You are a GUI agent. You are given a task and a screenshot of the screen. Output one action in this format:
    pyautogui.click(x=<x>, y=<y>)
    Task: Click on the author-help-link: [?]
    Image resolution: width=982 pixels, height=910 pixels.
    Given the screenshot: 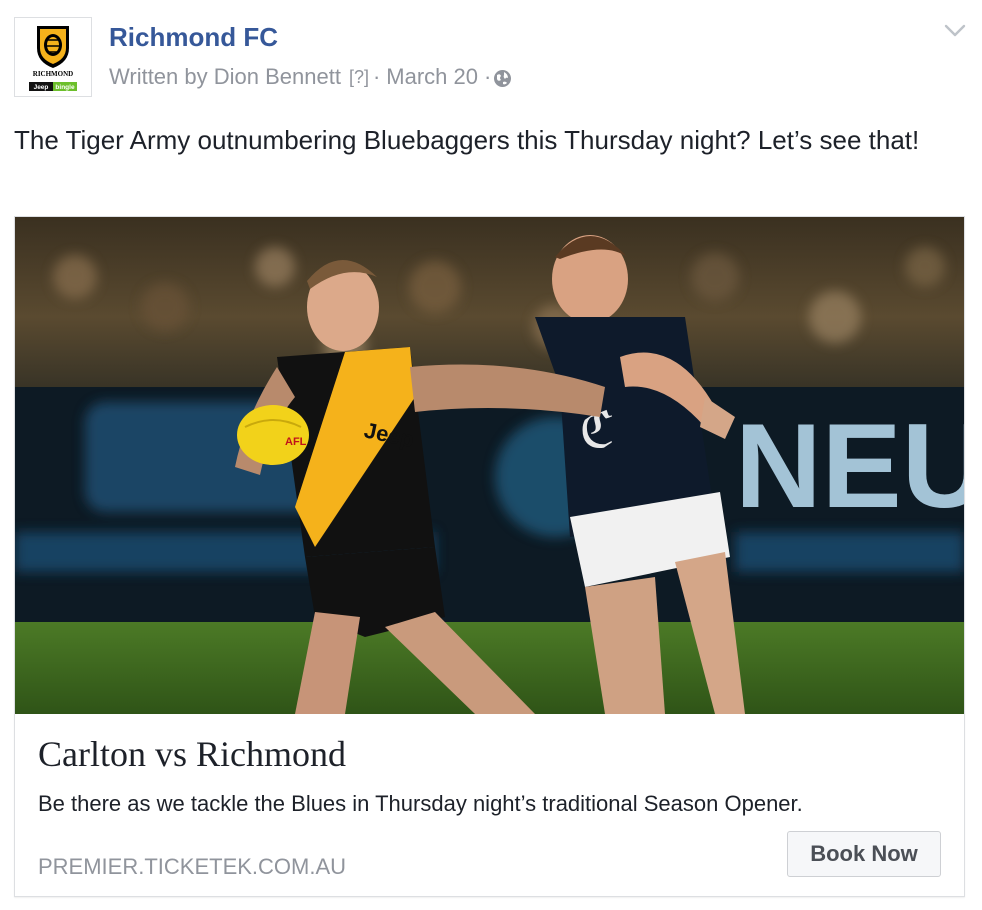 What is the action you would take?
    pyautogui.click(x=359, y=77)
    